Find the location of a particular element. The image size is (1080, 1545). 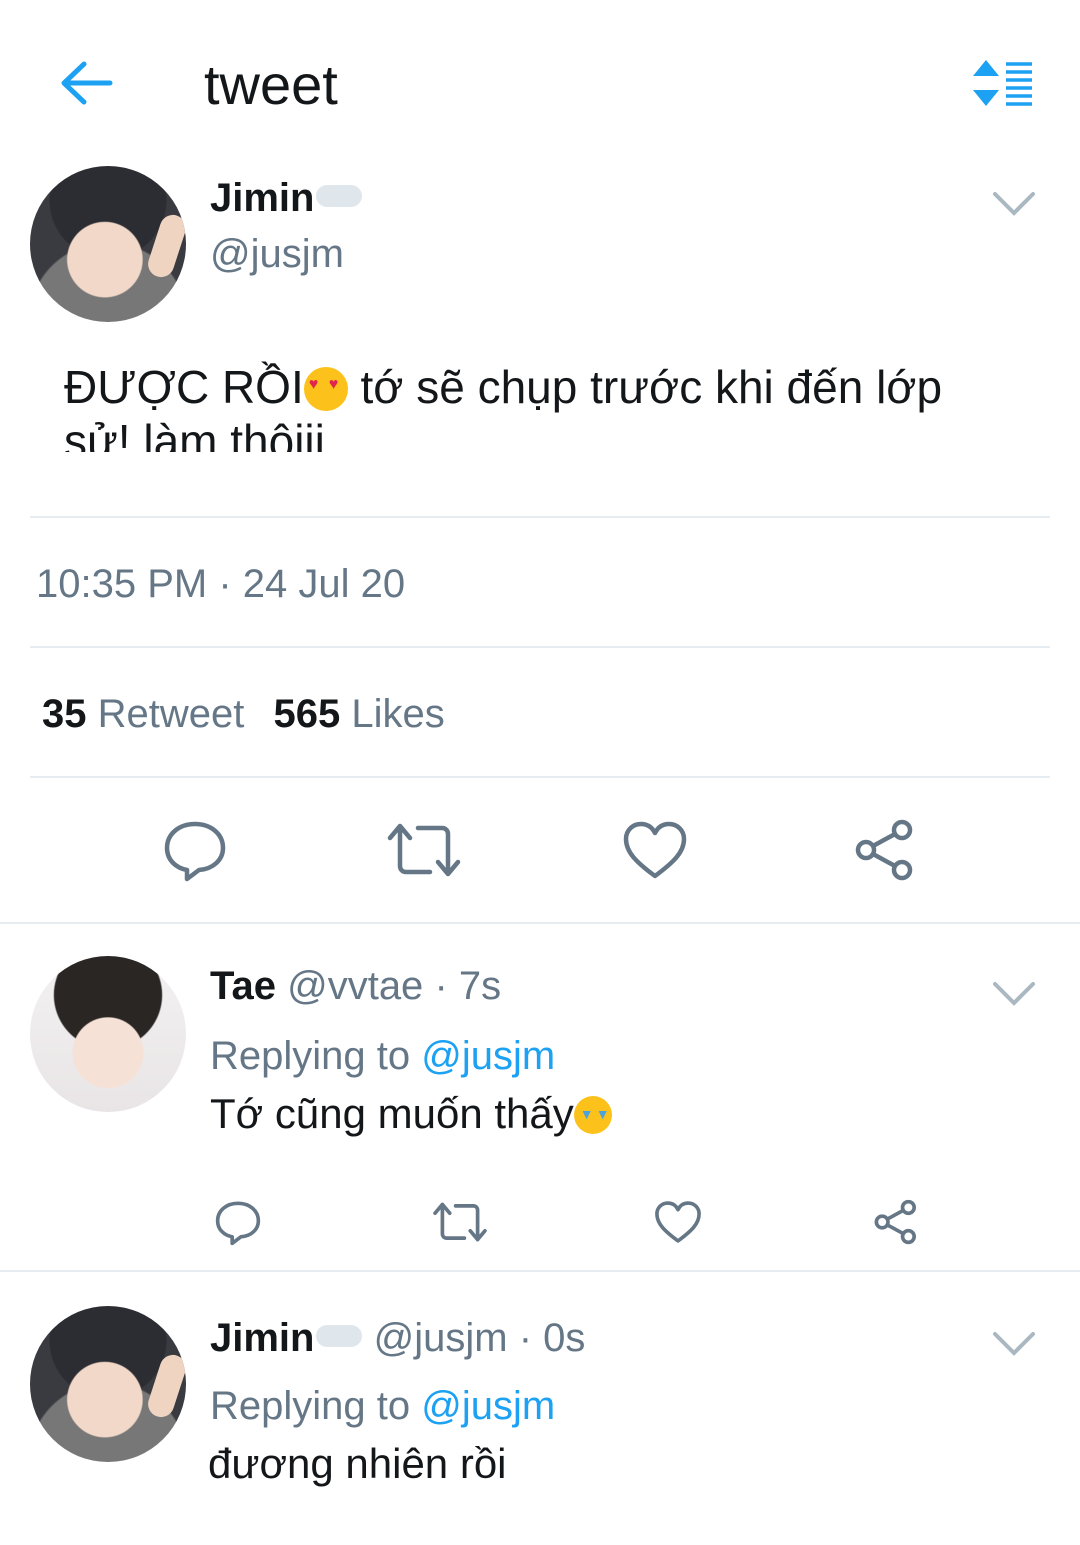

reply-text: Tớ cũng muốn thấy ▼ ▼ is located at coordinates (411, 1114).